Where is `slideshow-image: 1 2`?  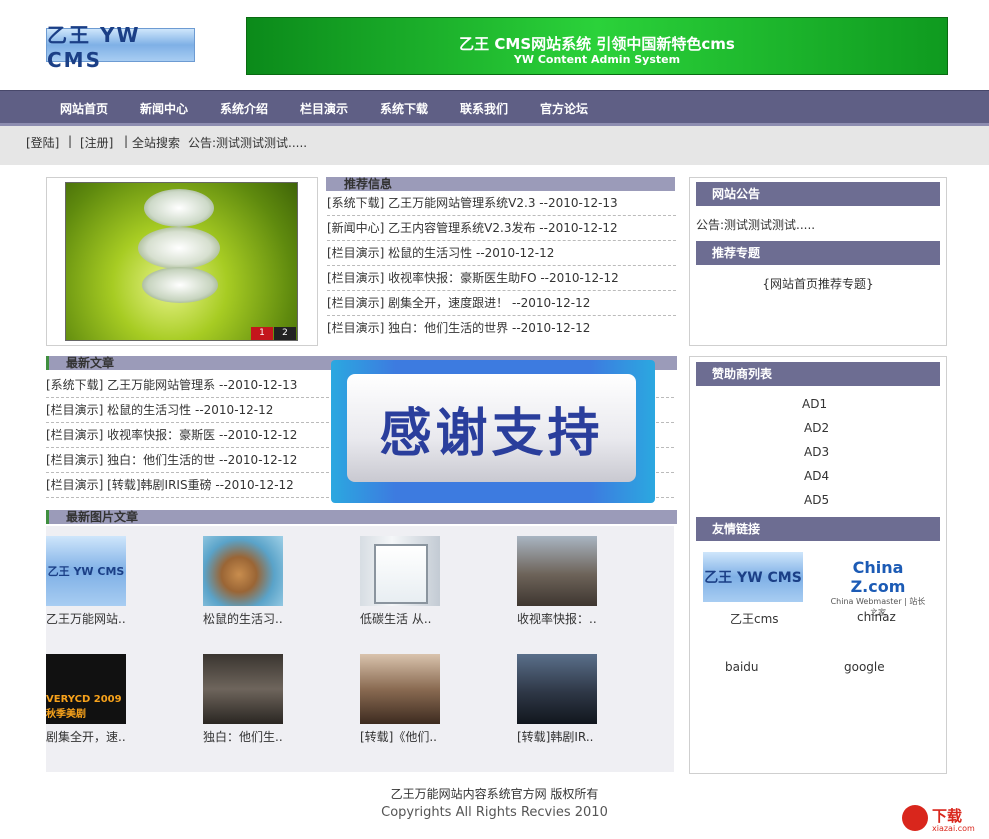 slideshow-image: 1 2 is located at coordinates (181, 261).